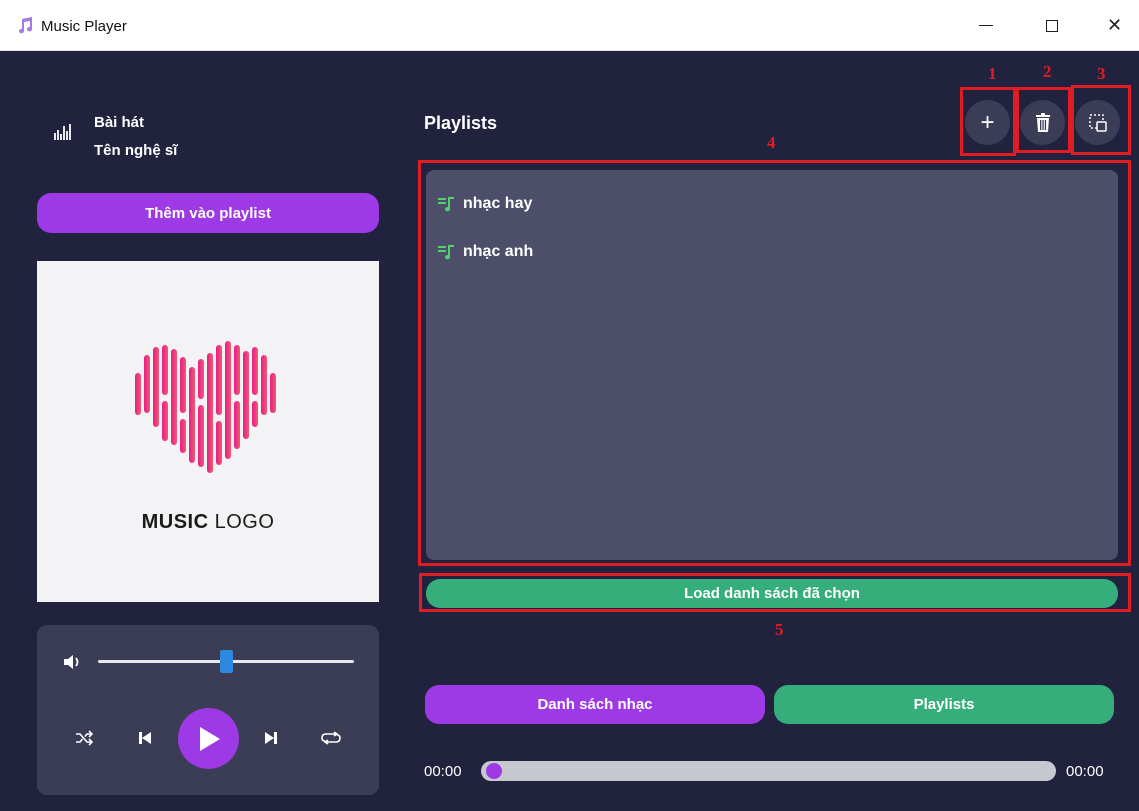  I want to click on window-title: Music Player, so click(84, 26).